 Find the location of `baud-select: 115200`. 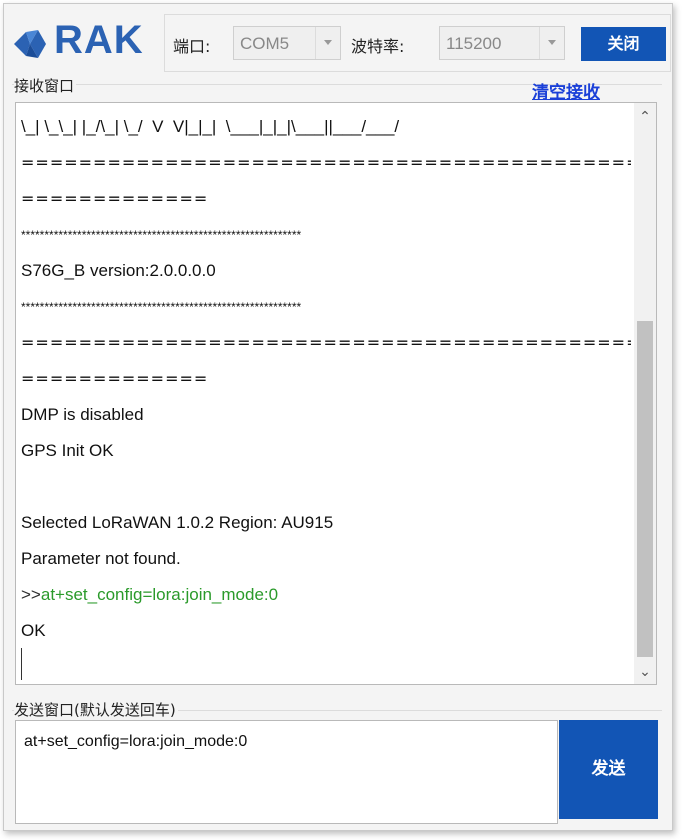

baud-select: 115200 is located at coordinates (502, 43).